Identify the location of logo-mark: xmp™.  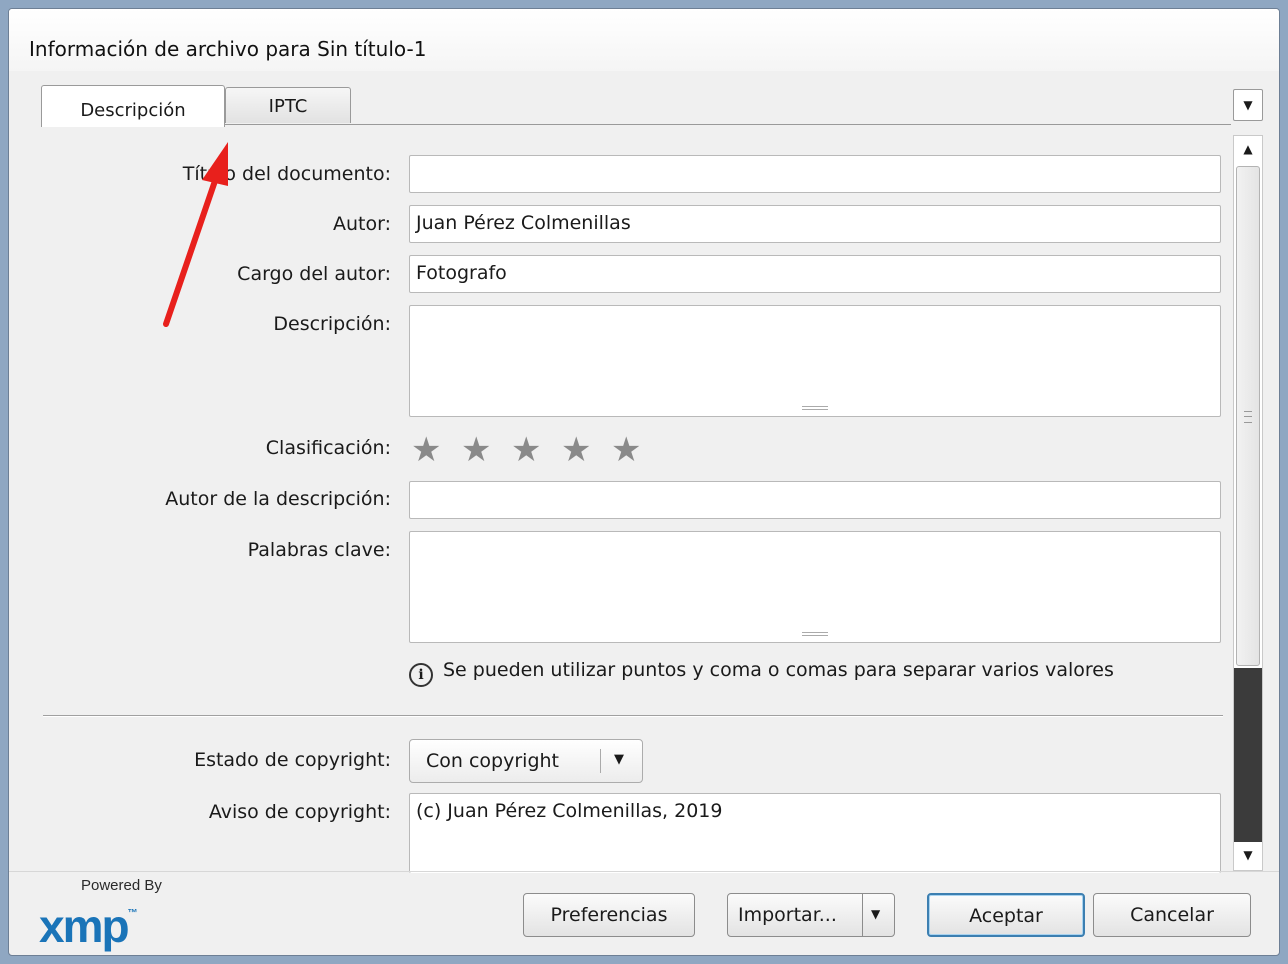
(100, 921).